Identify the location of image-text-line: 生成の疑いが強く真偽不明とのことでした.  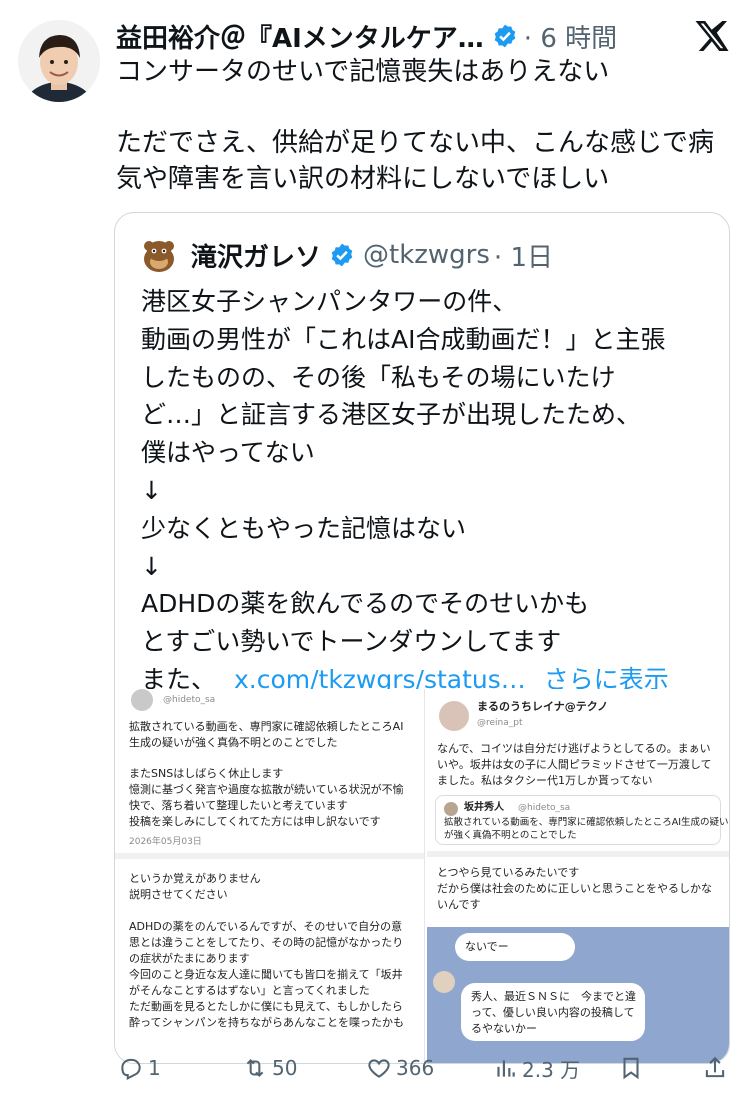
(233, 742).